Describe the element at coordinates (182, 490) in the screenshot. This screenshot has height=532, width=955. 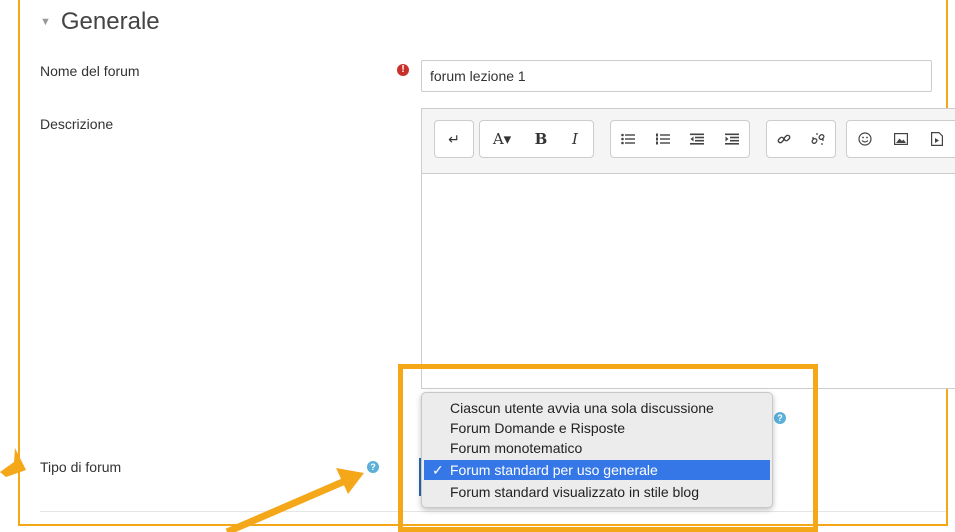
I see `annotation-arrows` at that location.